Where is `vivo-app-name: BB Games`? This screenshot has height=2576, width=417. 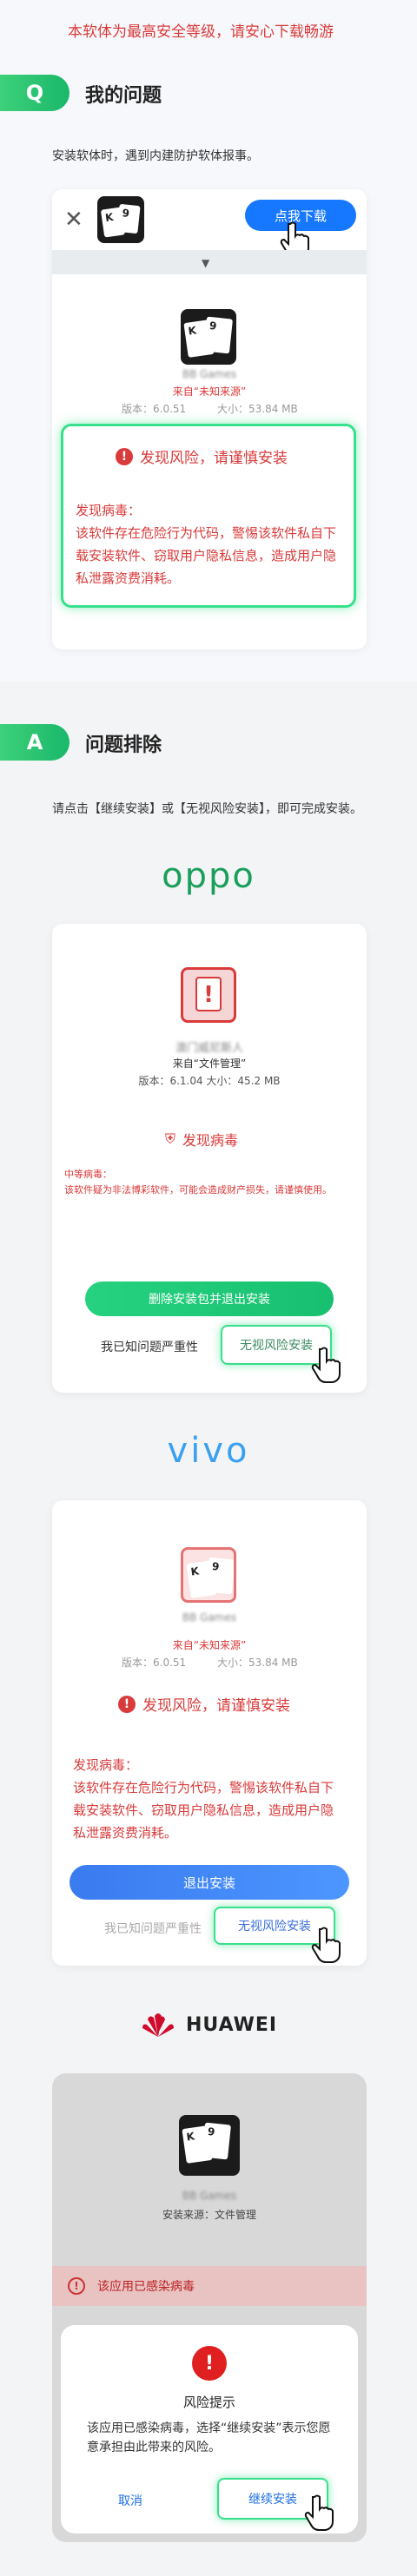
vivo-app-name: BB Games is located at coordinates (209, 1617).